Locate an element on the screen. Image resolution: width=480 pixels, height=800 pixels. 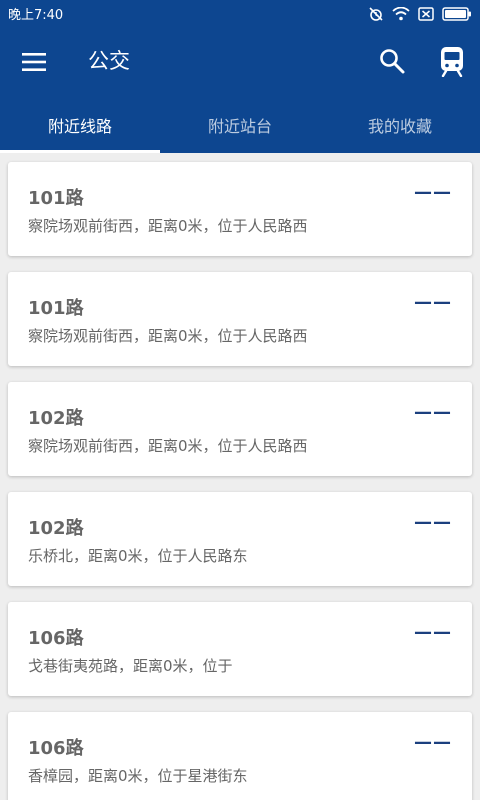
wifi-icon is located at coordinates (401, 13).